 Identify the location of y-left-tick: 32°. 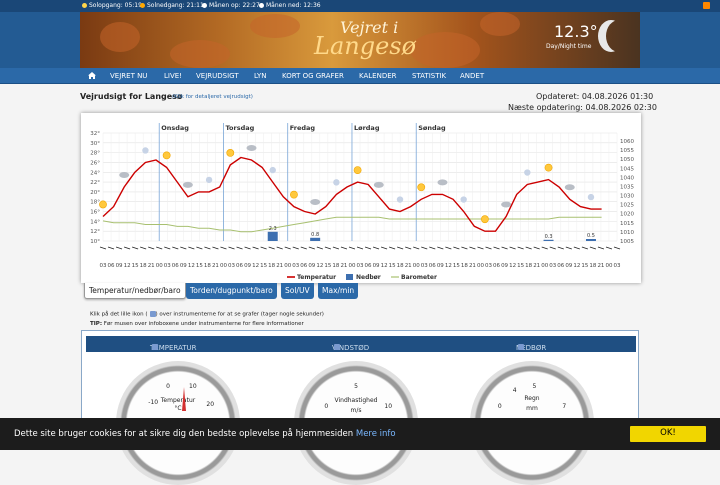
(95, 134).